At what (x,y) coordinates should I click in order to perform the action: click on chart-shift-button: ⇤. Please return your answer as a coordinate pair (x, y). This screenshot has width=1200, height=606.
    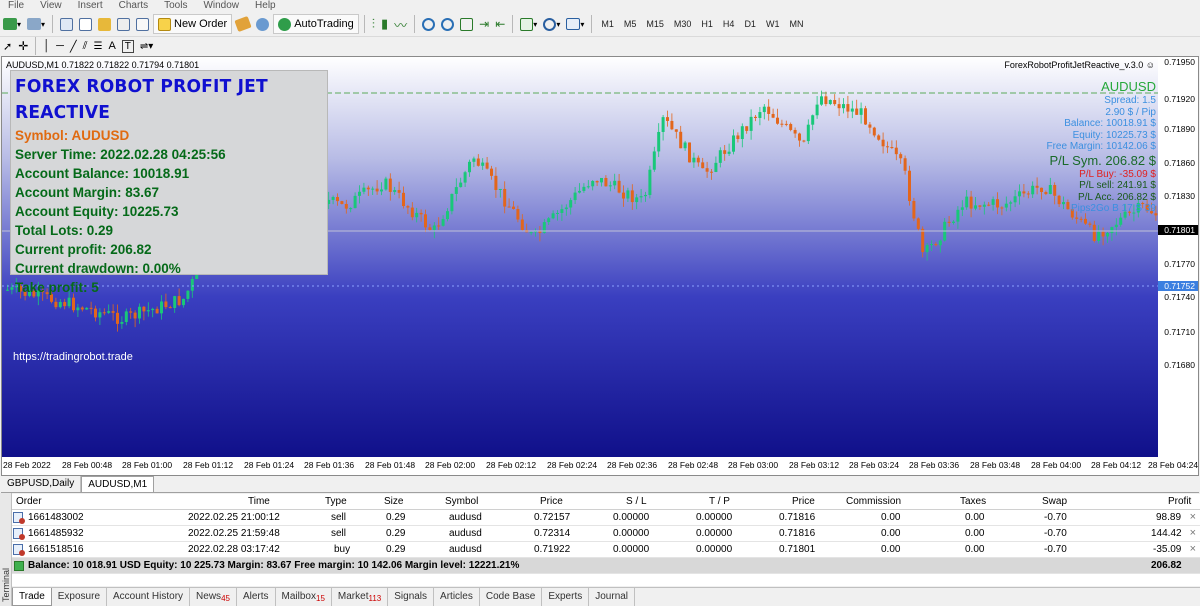
    Looking at the image, I should click on (500, 24).